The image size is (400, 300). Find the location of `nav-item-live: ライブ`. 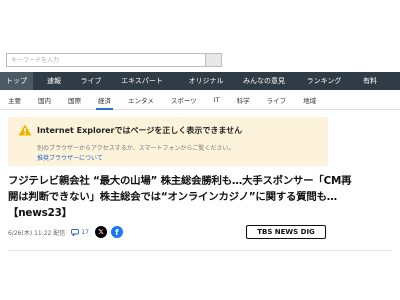

nav-item-live: ライブ is located at coordinates (91, 81).